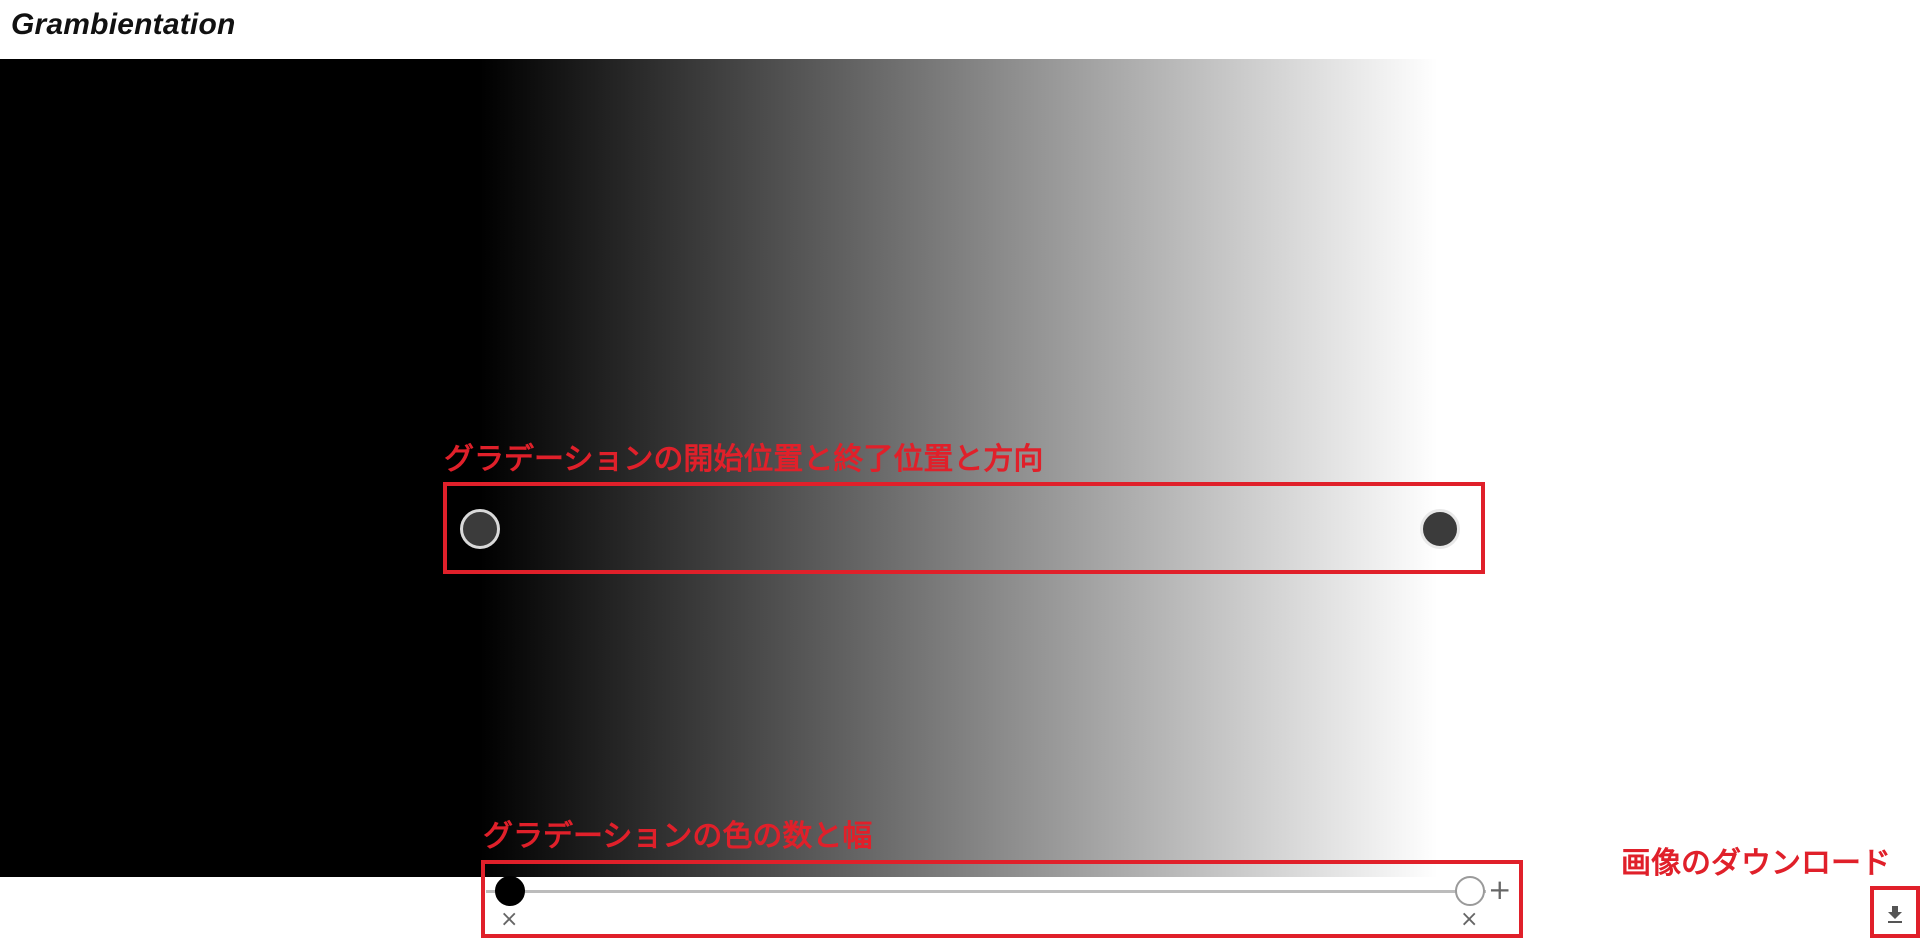  What do you see at coordinates (1756, 863) in the screenshot?
I see `annotation-download-label: 画像のダウンロード` at bounding box center [1756, 863].